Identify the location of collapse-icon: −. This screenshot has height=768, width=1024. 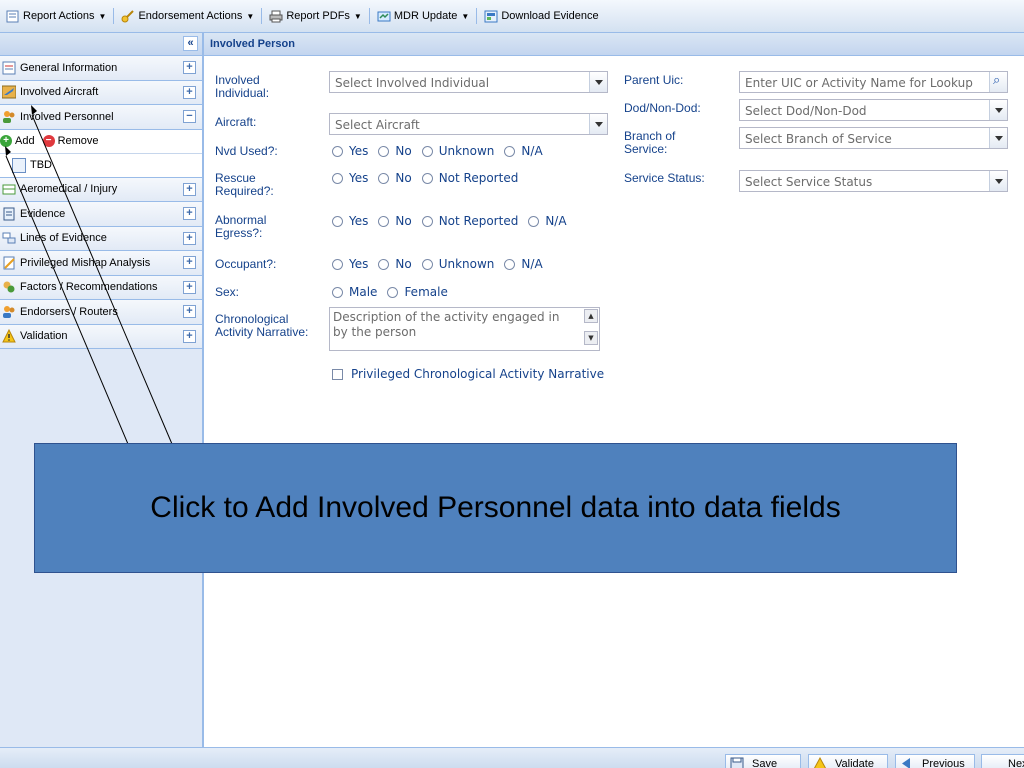
(189, 116).